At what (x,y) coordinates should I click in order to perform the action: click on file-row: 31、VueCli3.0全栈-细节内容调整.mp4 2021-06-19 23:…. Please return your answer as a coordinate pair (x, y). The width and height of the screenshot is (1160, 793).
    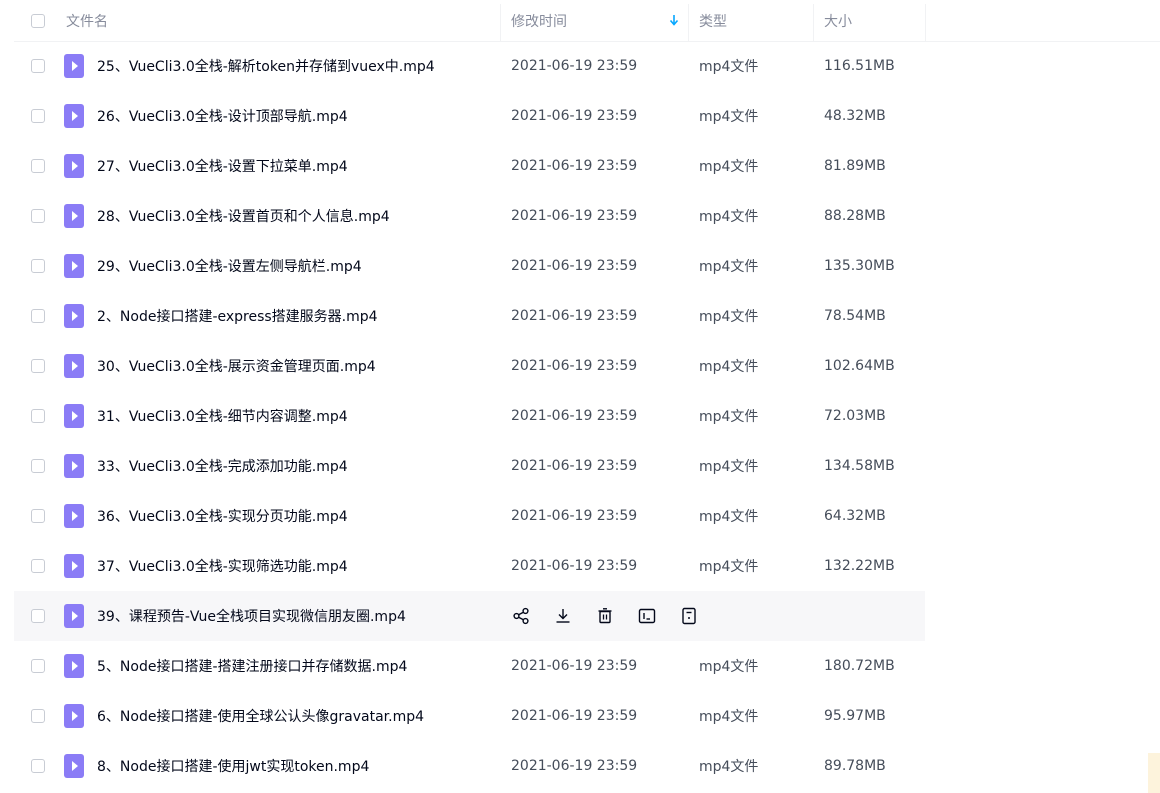
    Looking at the image, I should click on (587, 416).